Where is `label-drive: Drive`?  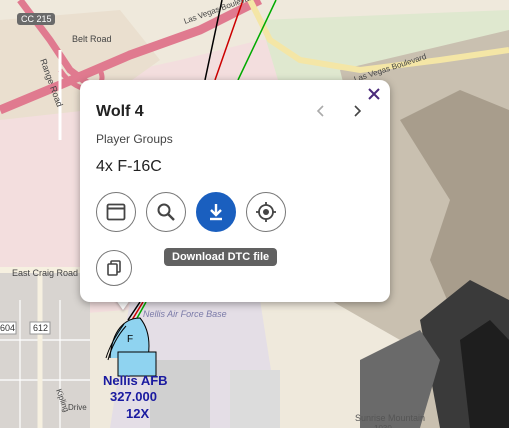 label-drive: Drive is located at coordinates (77, 407).